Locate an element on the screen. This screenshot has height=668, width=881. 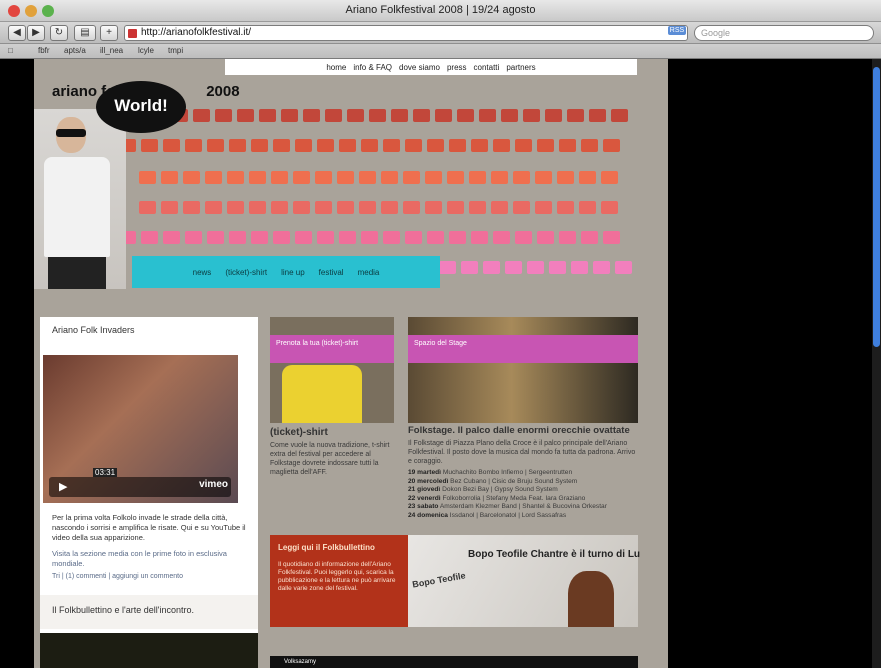
newspaper-headline: Bopo Teofile Chantre è il turno di Lu is located at coordinates (554, 554).